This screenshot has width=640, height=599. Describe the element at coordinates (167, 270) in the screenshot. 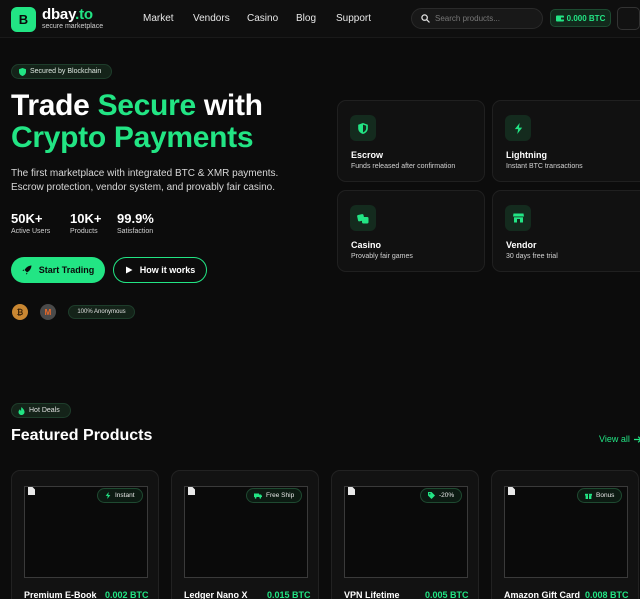

I see `how-it-works-label: How it works` at that location.